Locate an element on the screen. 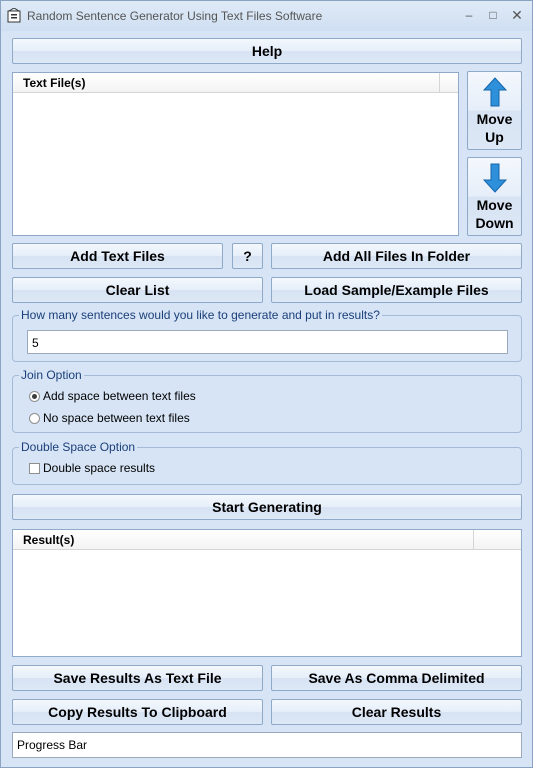 This screenshot has height=768, width=533. move-down-button: Move Down is located at coordinates (494, 196).